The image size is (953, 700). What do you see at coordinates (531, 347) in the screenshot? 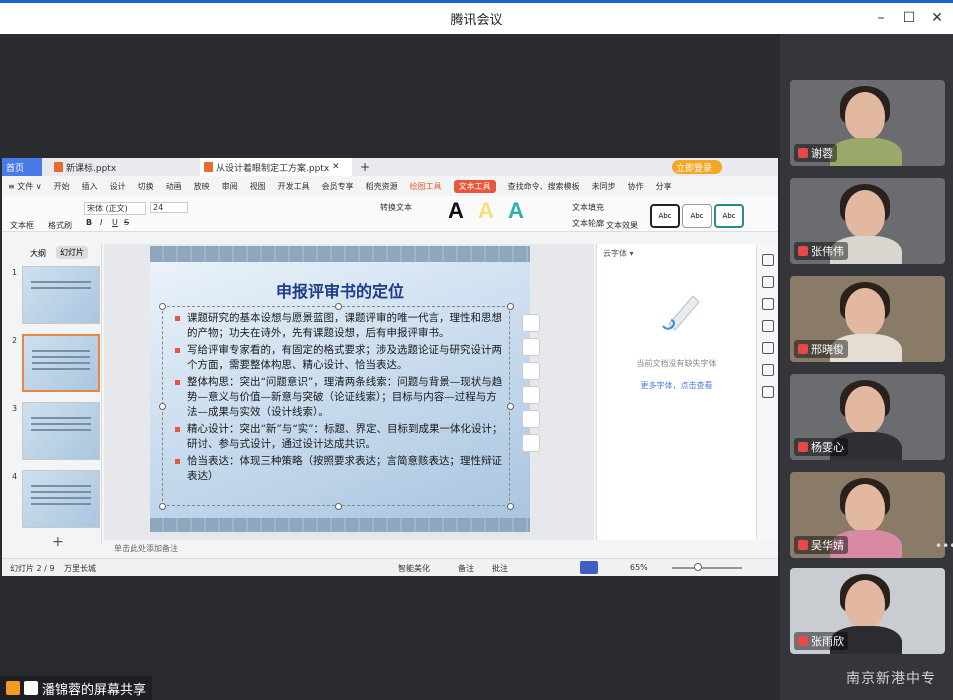
I see `pen-icon` at bounding box center [531, 347].